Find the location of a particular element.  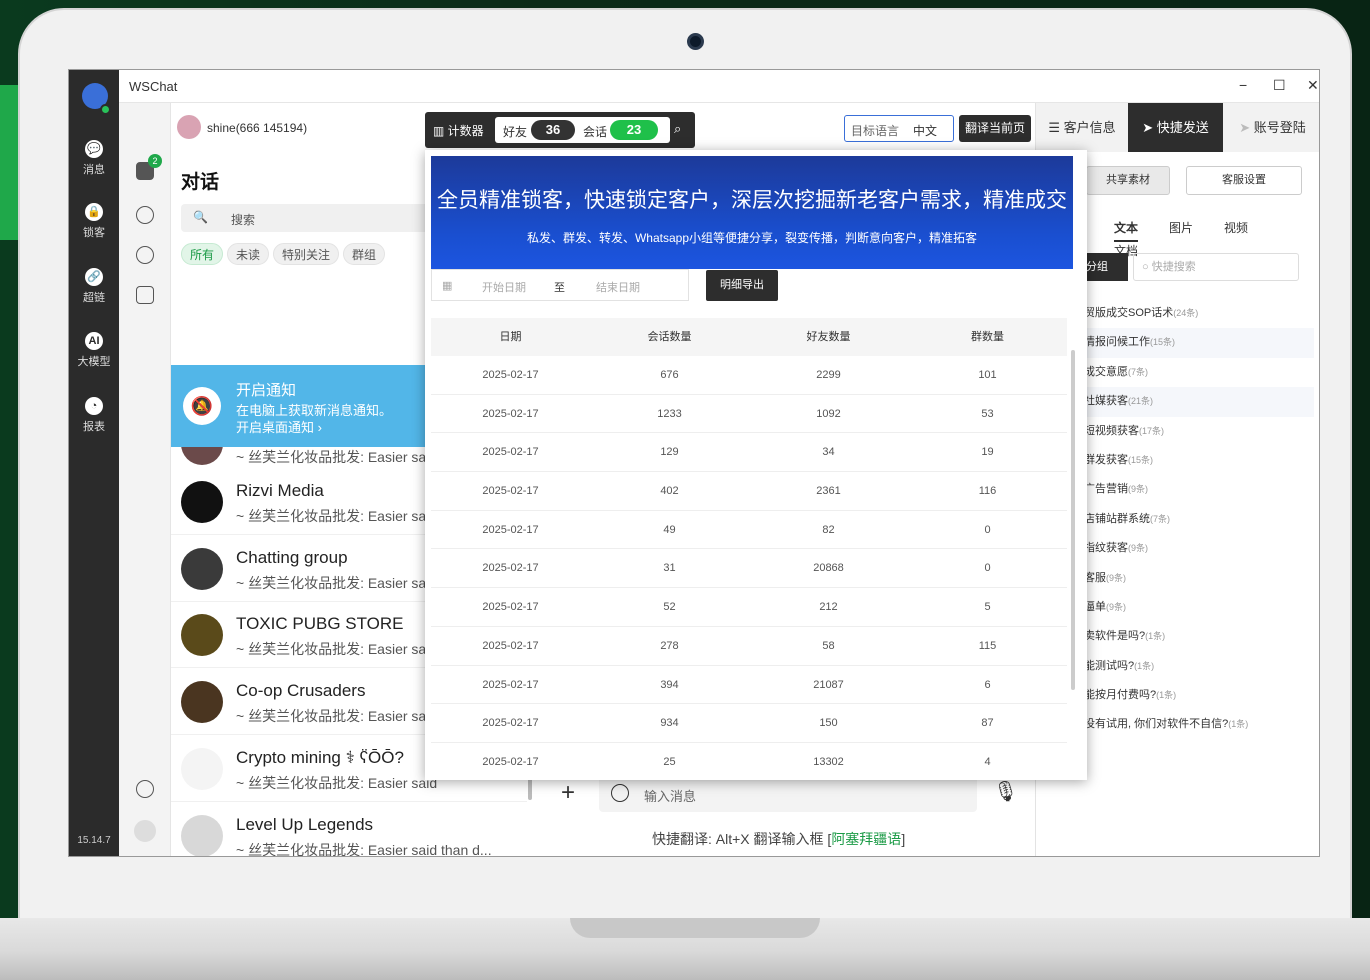

rail-item-report: ◔ 报表 is located at coordinates (94, 415).